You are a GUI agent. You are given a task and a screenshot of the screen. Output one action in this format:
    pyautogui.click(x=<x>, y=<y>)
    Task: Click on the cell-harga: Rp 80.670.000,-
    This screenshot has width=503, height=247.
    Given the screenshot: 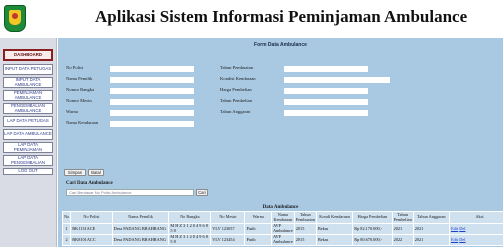 What is the action you would take?
    pyautogui.click(x=372, y=240)
    